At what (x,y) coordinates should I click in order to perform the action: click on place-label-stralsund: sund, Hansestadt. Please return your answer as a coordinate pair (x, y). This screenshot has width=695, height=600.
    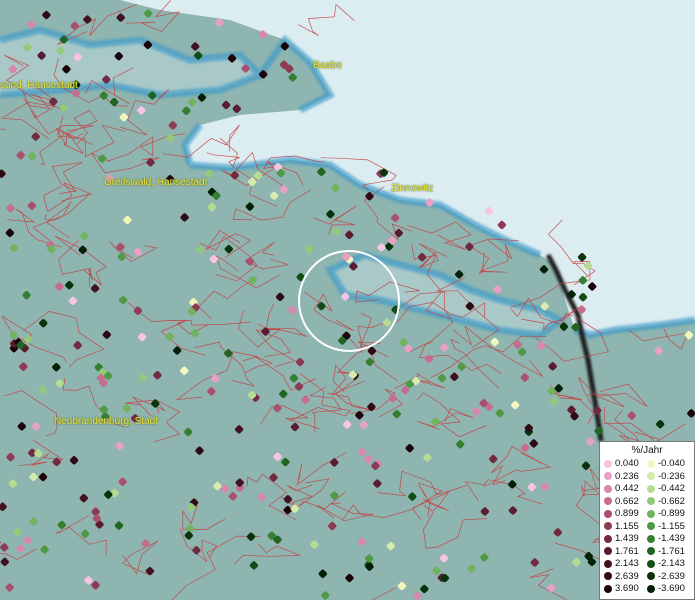
    Looking at the image, I should click on (39, 85).